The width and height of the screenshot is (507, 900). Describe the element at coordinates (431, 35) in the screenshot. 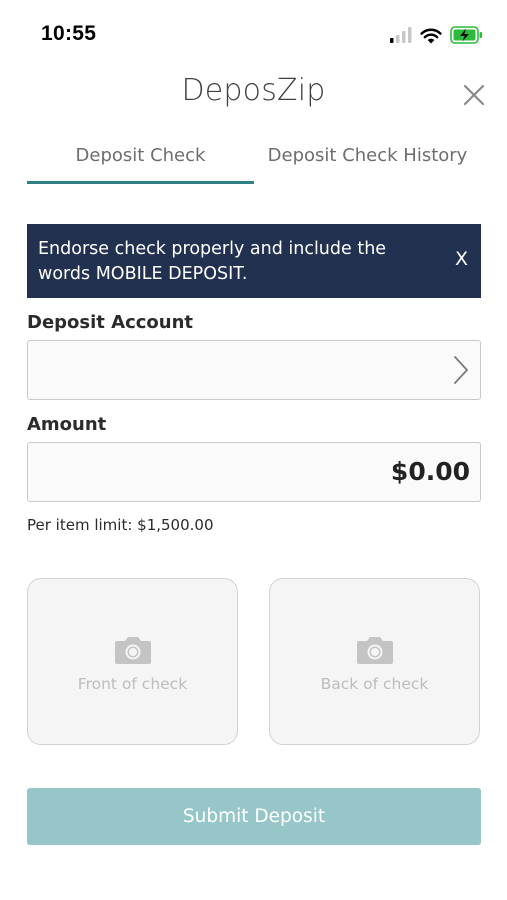

I see `wifi-icon` at that location.